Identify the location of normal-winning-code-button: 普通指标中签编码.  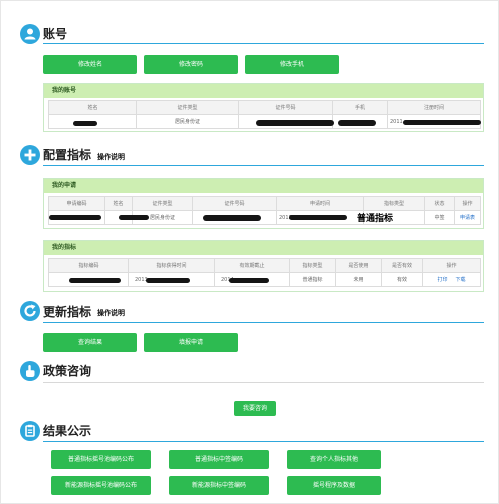
(219, 459).